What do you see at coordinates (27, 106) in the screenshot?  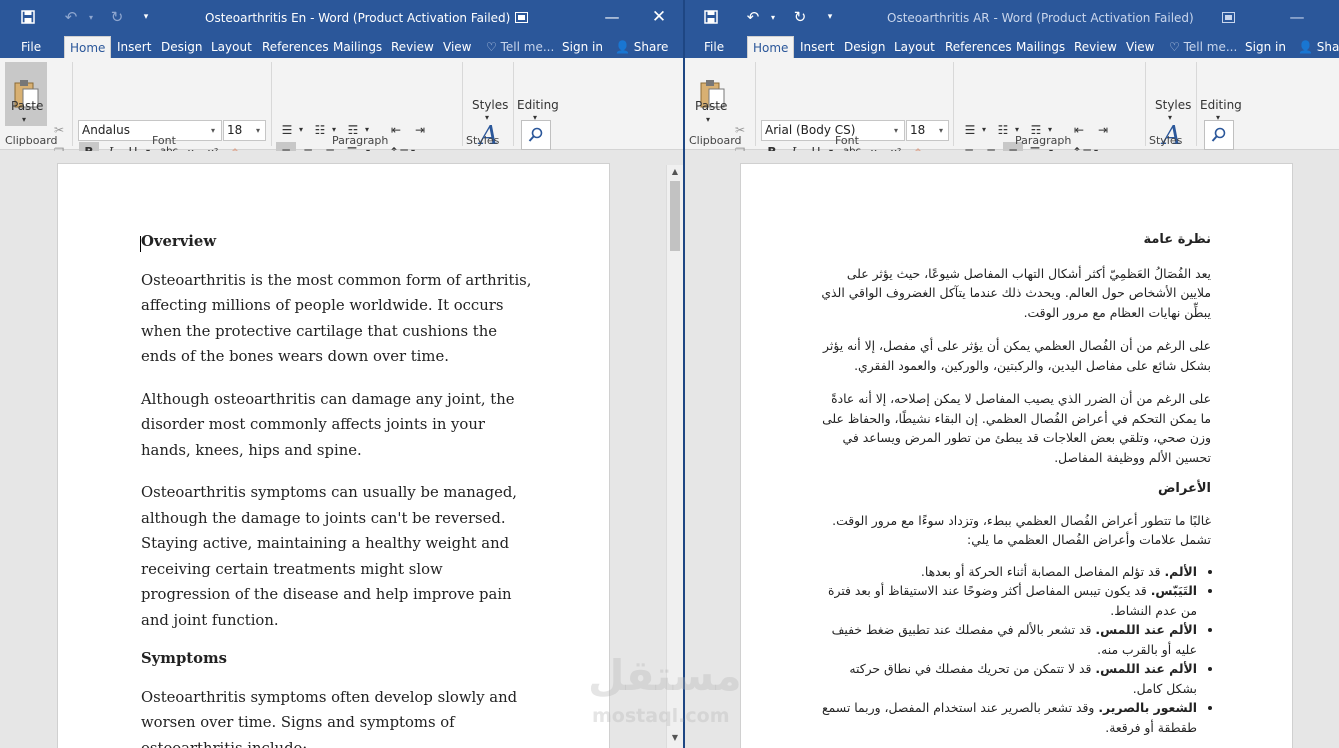 I see `paste-label: Paste` at bounding box center [27, 106].